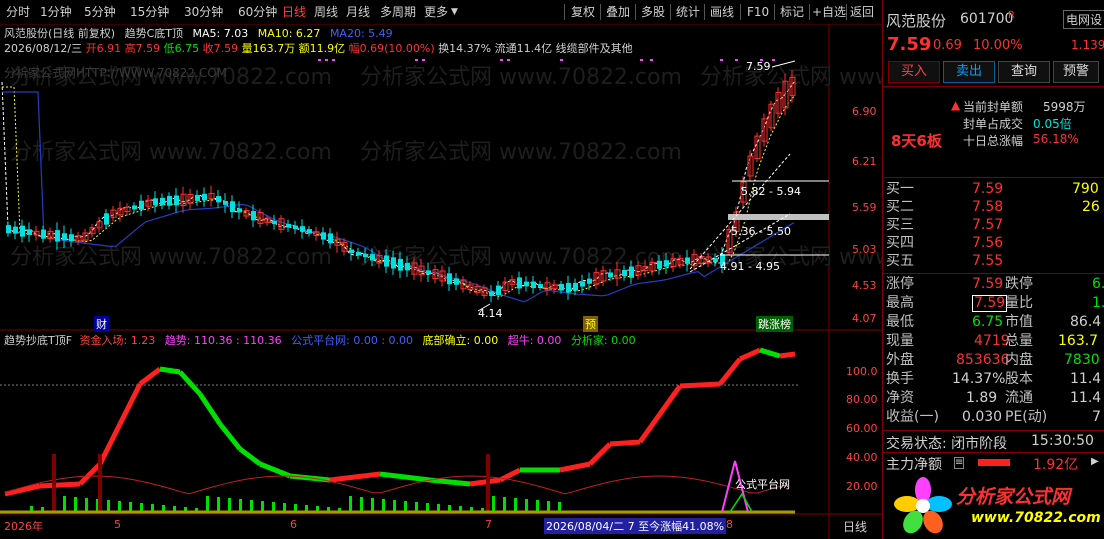  Describe the element at coordinates (436, 12) in the screenshot. I see `tab-more: 更多` at that location.